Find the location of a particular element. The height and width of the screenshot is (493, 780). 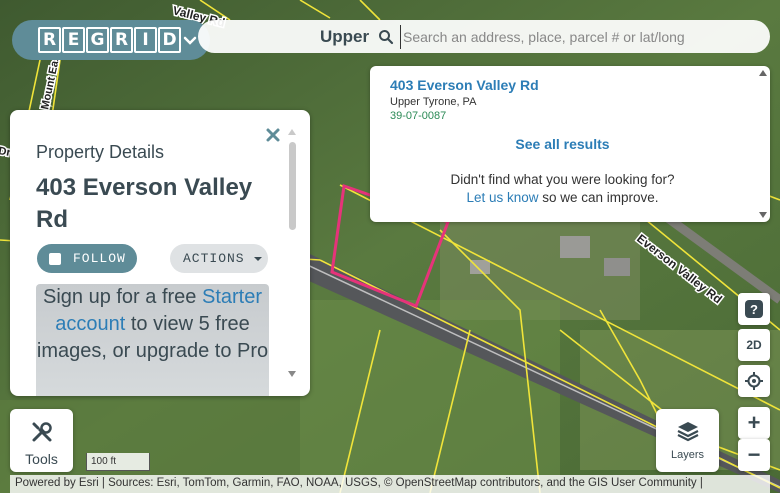

help-icon: ? is located at coordinates (754, 309).